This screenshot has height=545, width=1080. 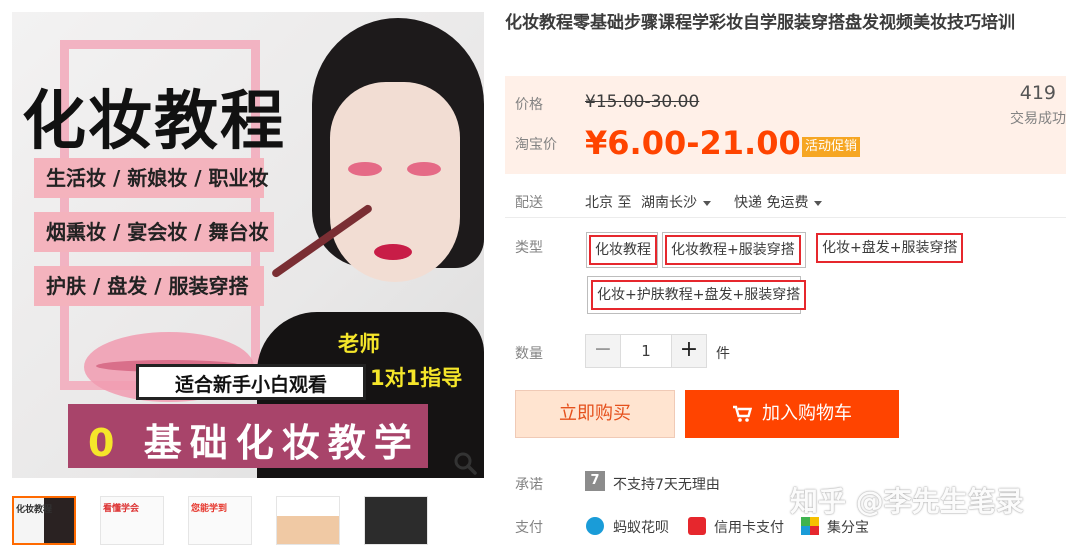 I want to click on payment-jifenbao: 集分宝, so click(x=848, y=527).